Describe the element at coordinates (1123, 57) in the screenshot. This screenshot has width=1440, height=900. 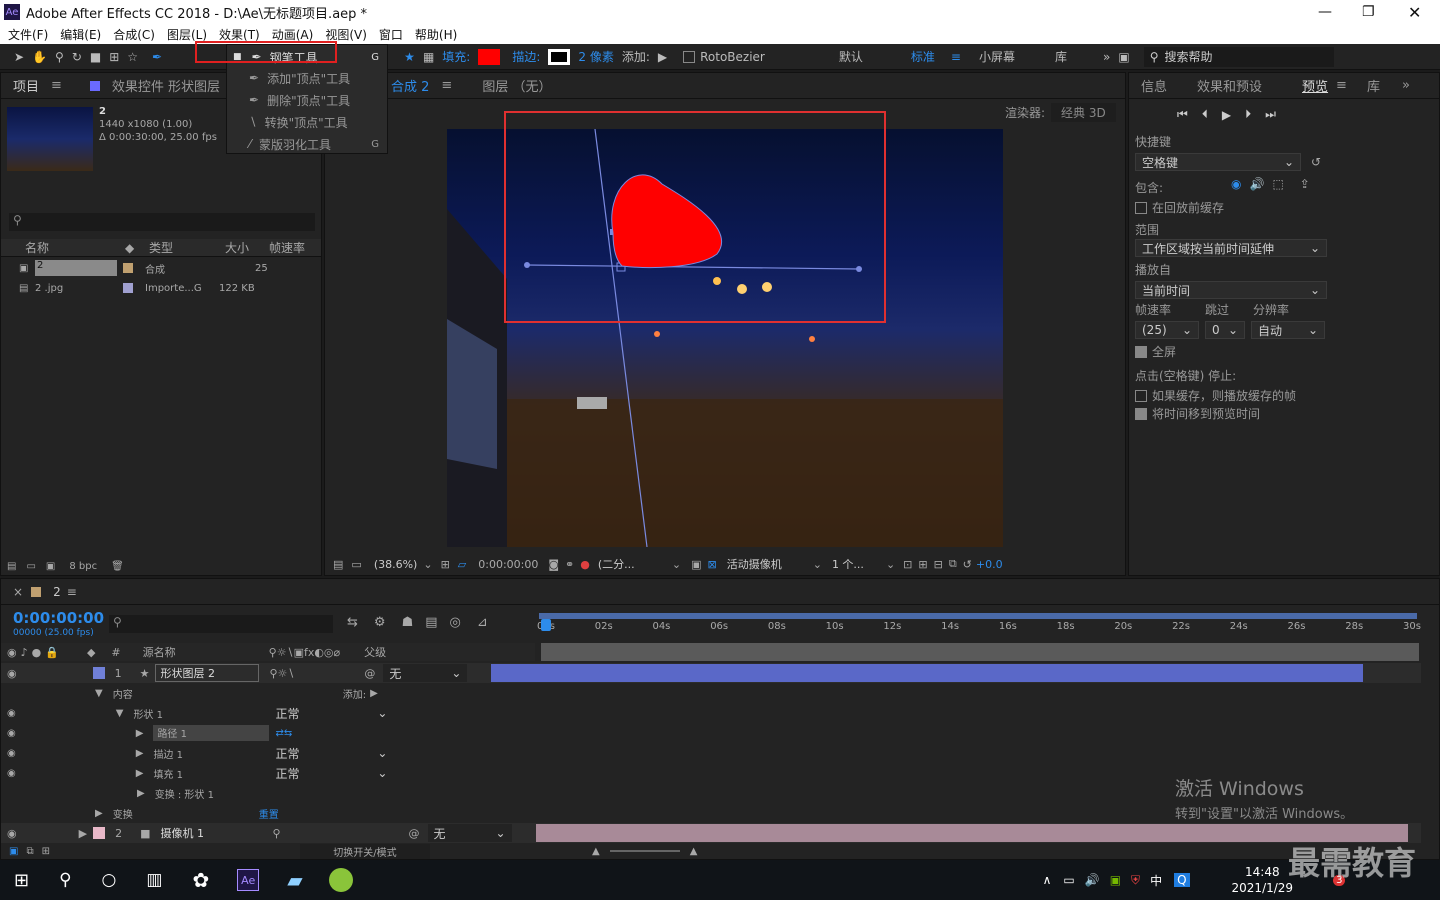
I see `sync-icon: ▣` at that location.